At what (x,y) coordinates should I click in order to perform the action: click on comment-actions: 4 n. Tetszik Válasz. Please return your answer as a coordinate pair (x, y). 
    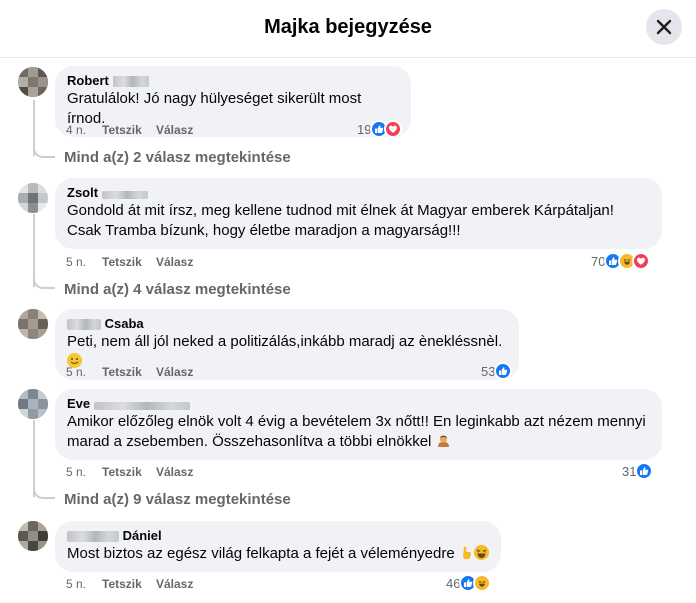
    Looking at the image, I should click on (129, 130).